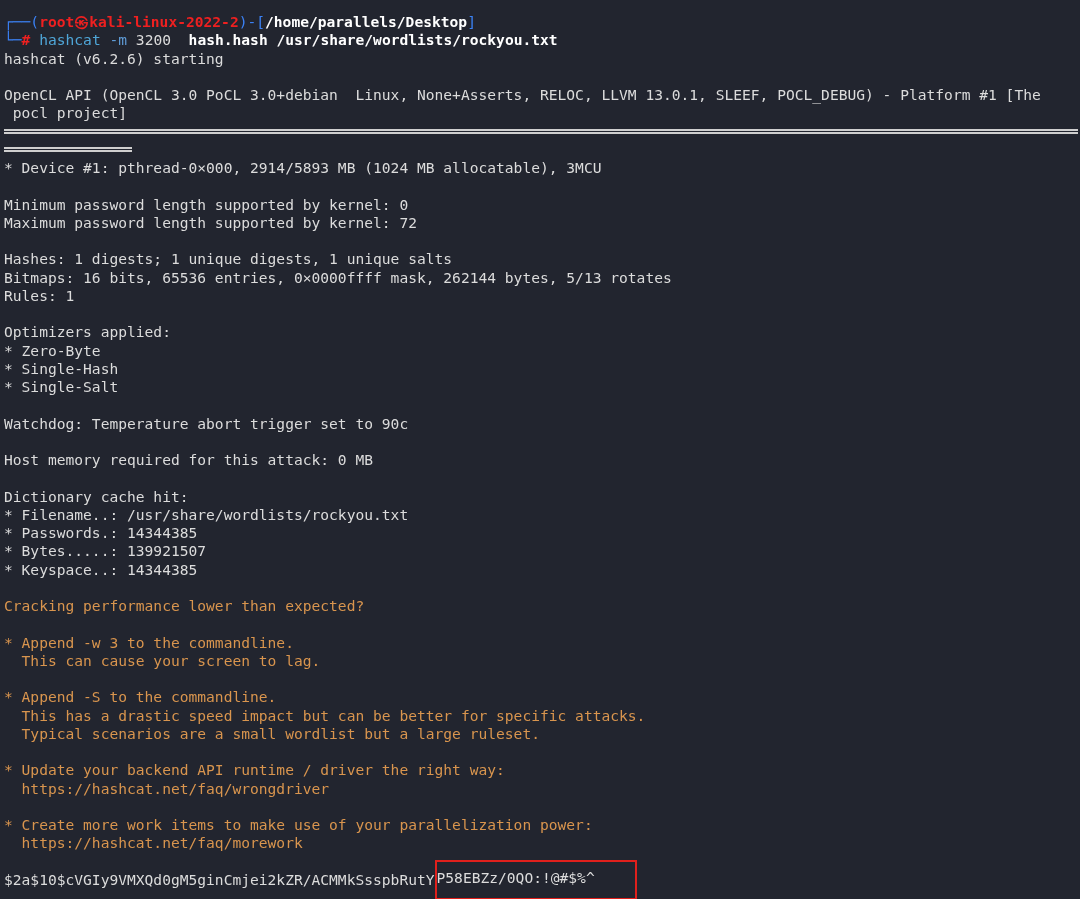  Describe the element at coordinates (96, 496) in the screenshot. I see `output-line: Dictionary cache hit:` at that location.